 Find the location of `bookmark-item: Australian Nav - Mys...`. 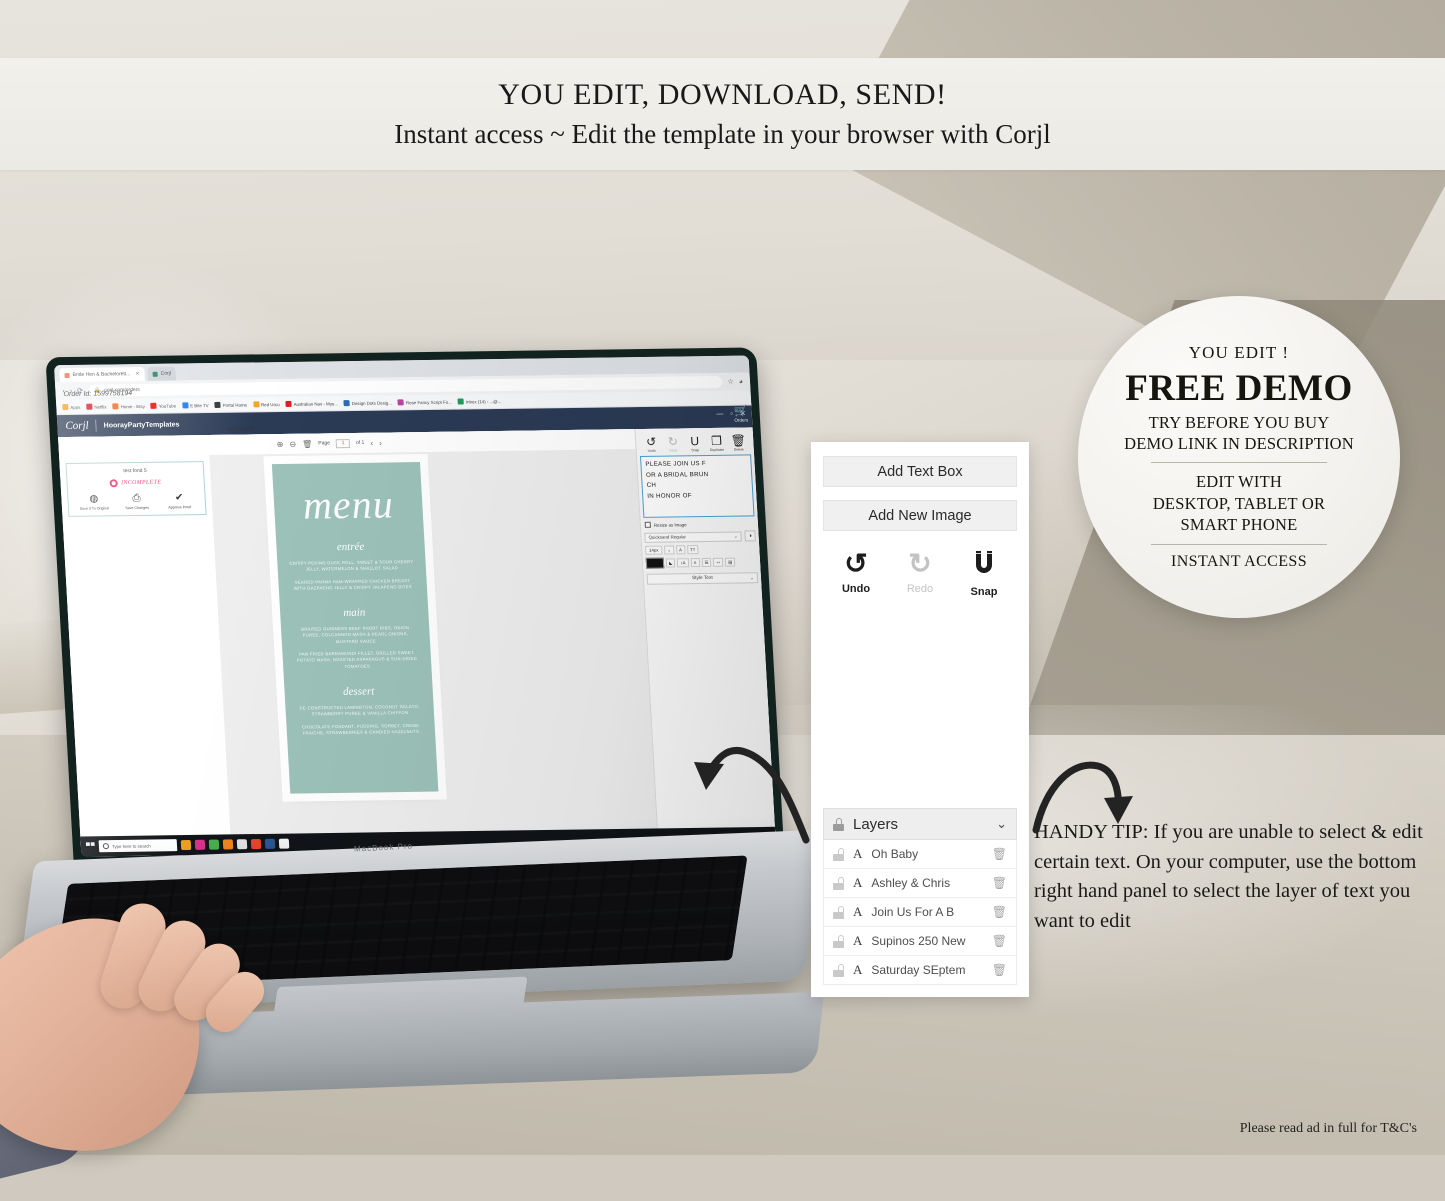

bookmark-item: Australian Nav - Mys... is located at coordinates (311, 403).